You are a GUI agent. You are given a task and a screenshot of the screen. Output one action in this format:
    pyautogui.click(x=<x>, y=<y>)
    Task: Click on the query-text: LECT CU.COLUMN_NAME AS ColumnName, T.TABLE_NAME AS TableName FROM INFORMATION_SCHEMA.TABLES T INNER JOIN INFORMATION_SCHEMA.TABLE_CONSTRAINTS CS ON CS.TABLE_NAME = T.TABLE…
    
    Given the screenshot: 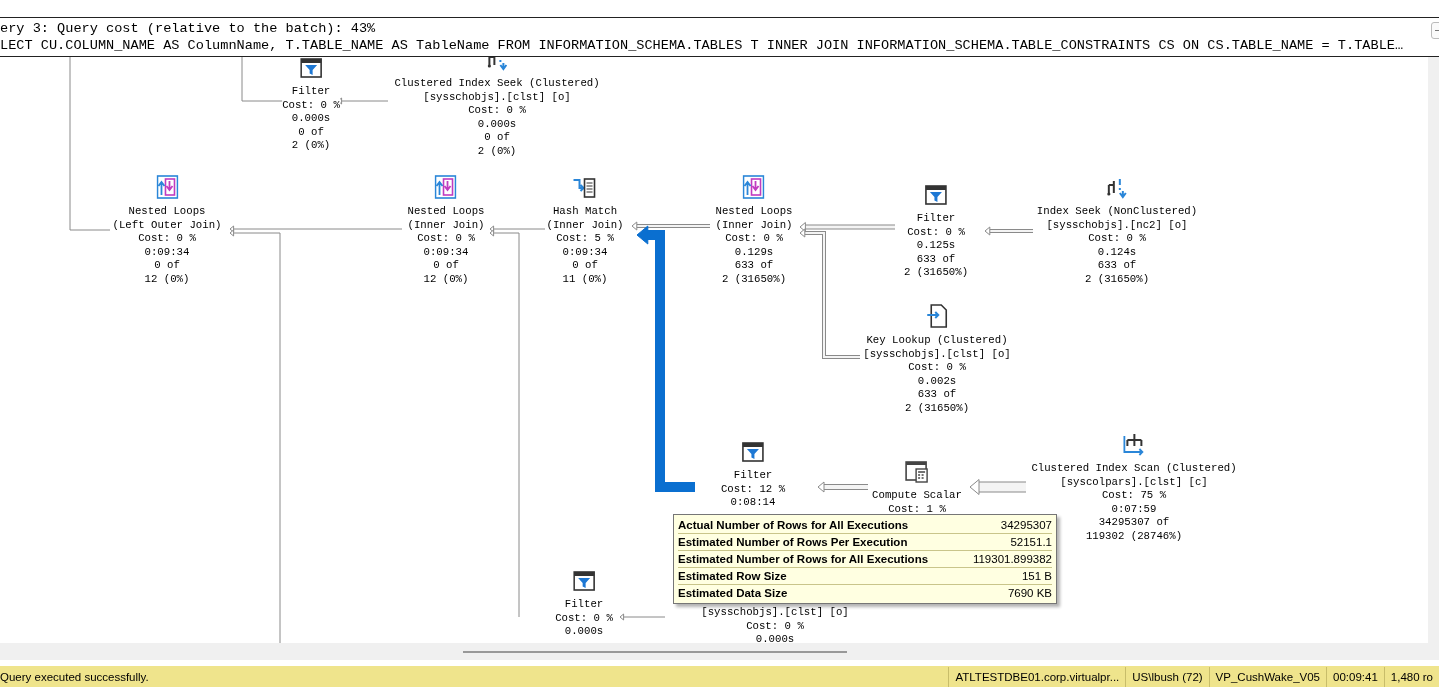 What is the action you would take?
    pyautogui.click(x=702, y=45)
    